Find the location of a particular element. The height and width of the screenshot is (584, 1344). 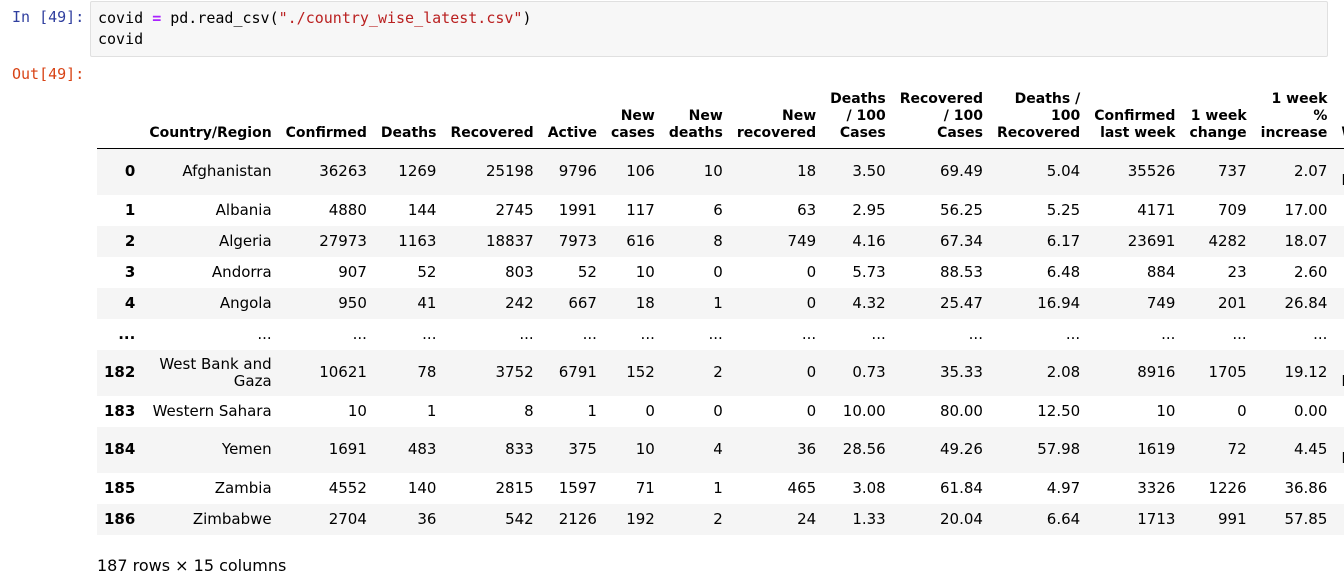

table-cell: 2.60 is located at coordinates (1310, 271).